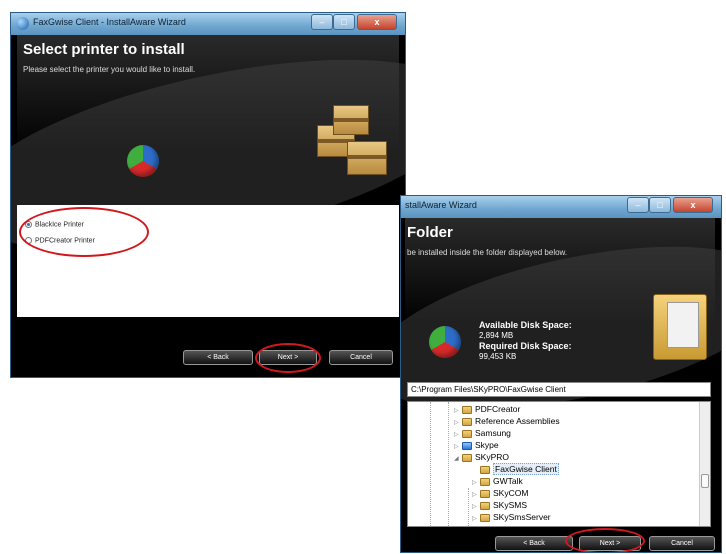 The height and width of the screenshot is (554, 726). Describe the element at coordinates (208, 261) in the screenshot. I see `printer-options-panel: BlackIce Printer PDFCreator Printer` at that location.